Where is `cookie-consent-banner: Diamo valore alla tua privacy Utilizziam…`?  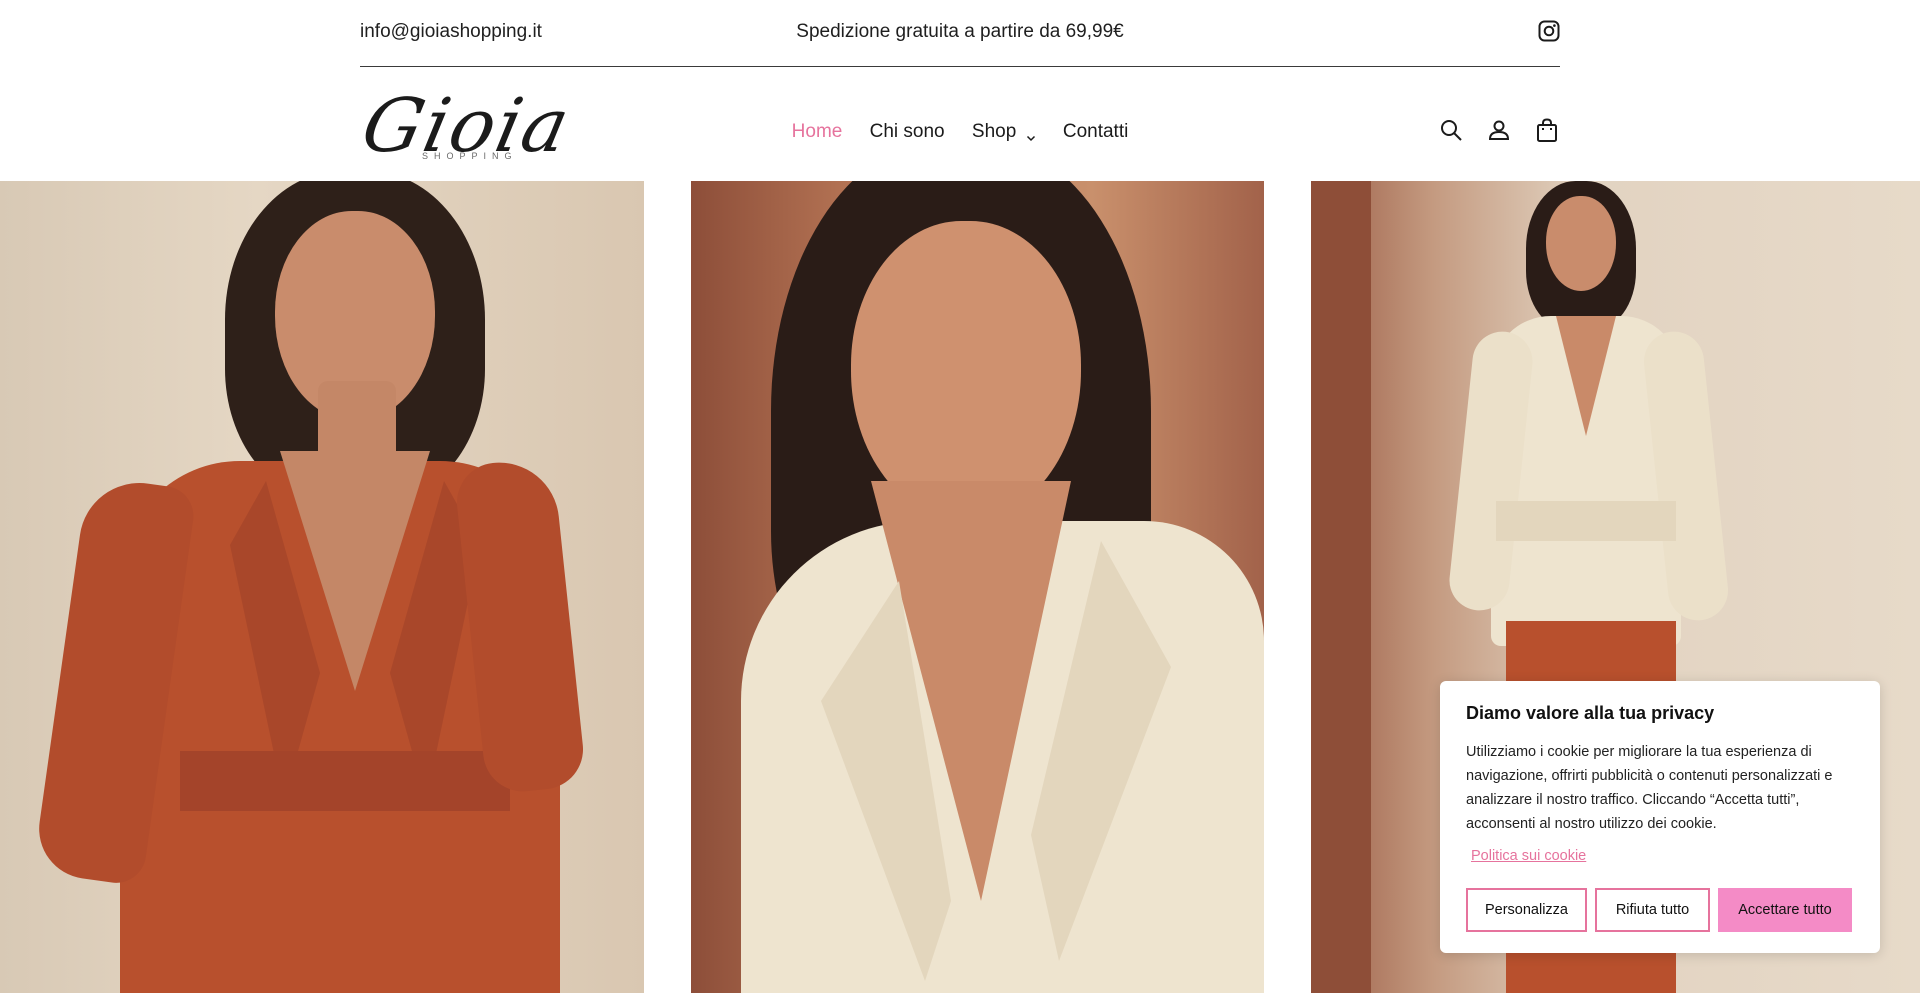
cookie-consent-banner: Diamo valore alla tua privacy Utilizziam… is located at coordinates (1660, 817).